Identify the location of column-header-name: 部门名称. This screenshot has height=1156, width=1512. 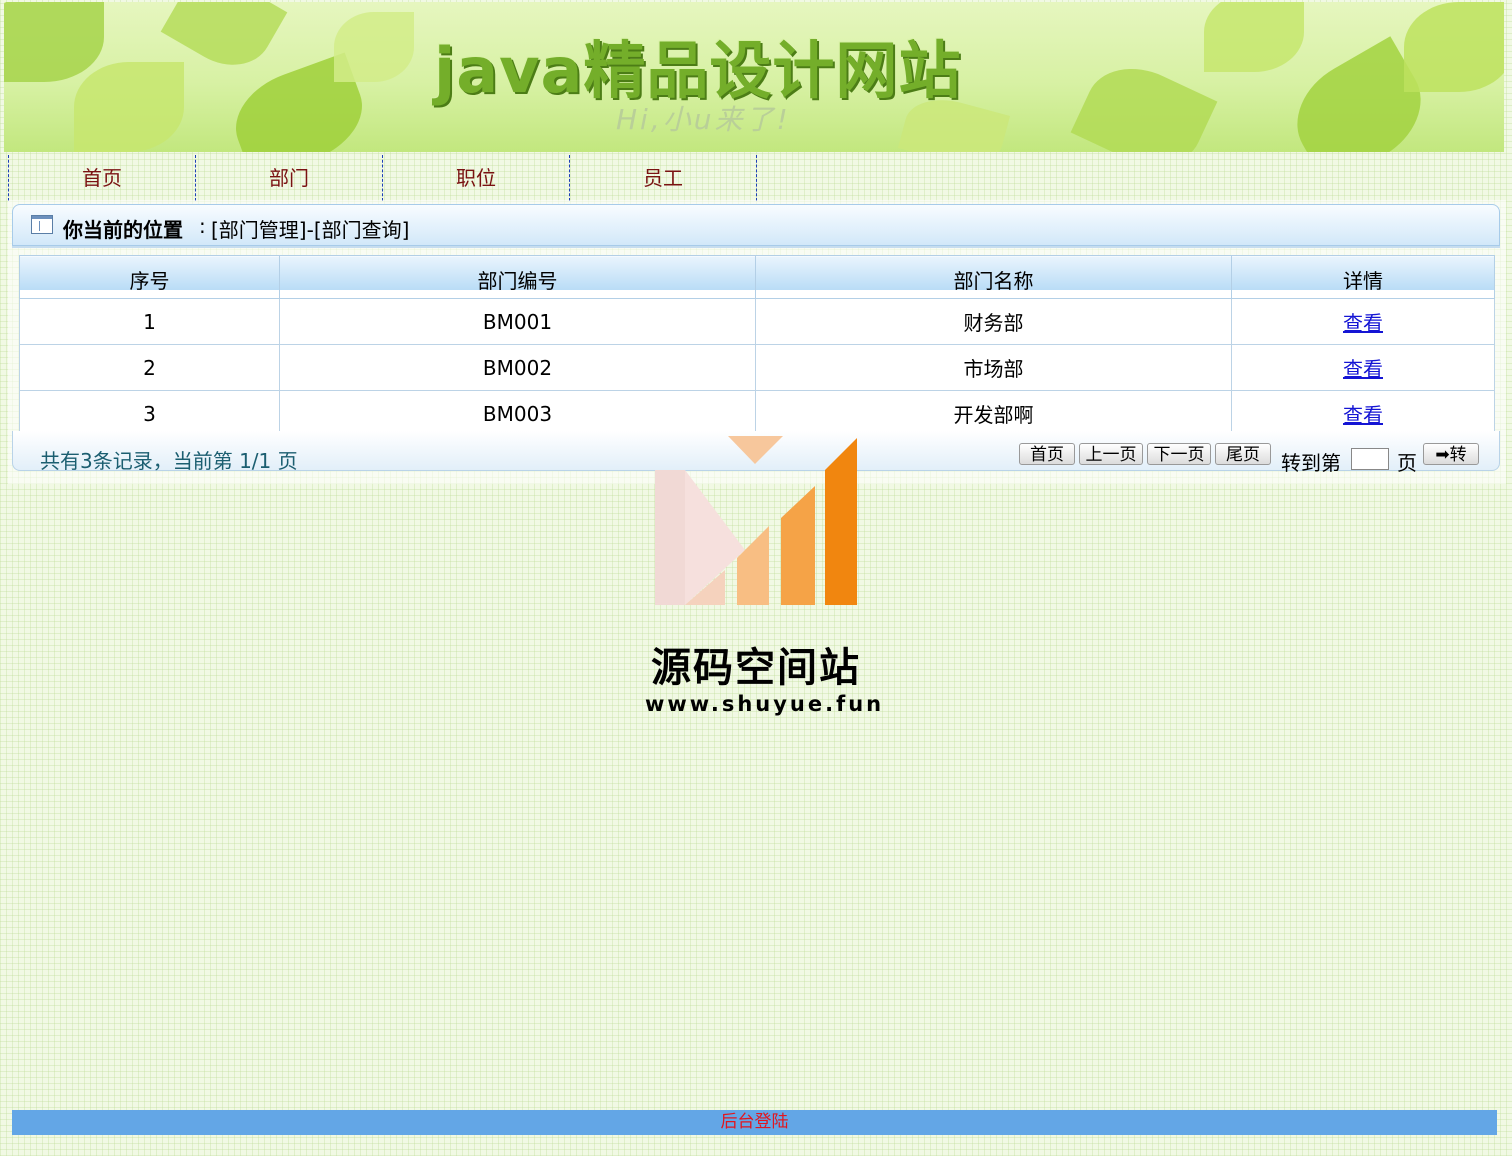
(993, 277).